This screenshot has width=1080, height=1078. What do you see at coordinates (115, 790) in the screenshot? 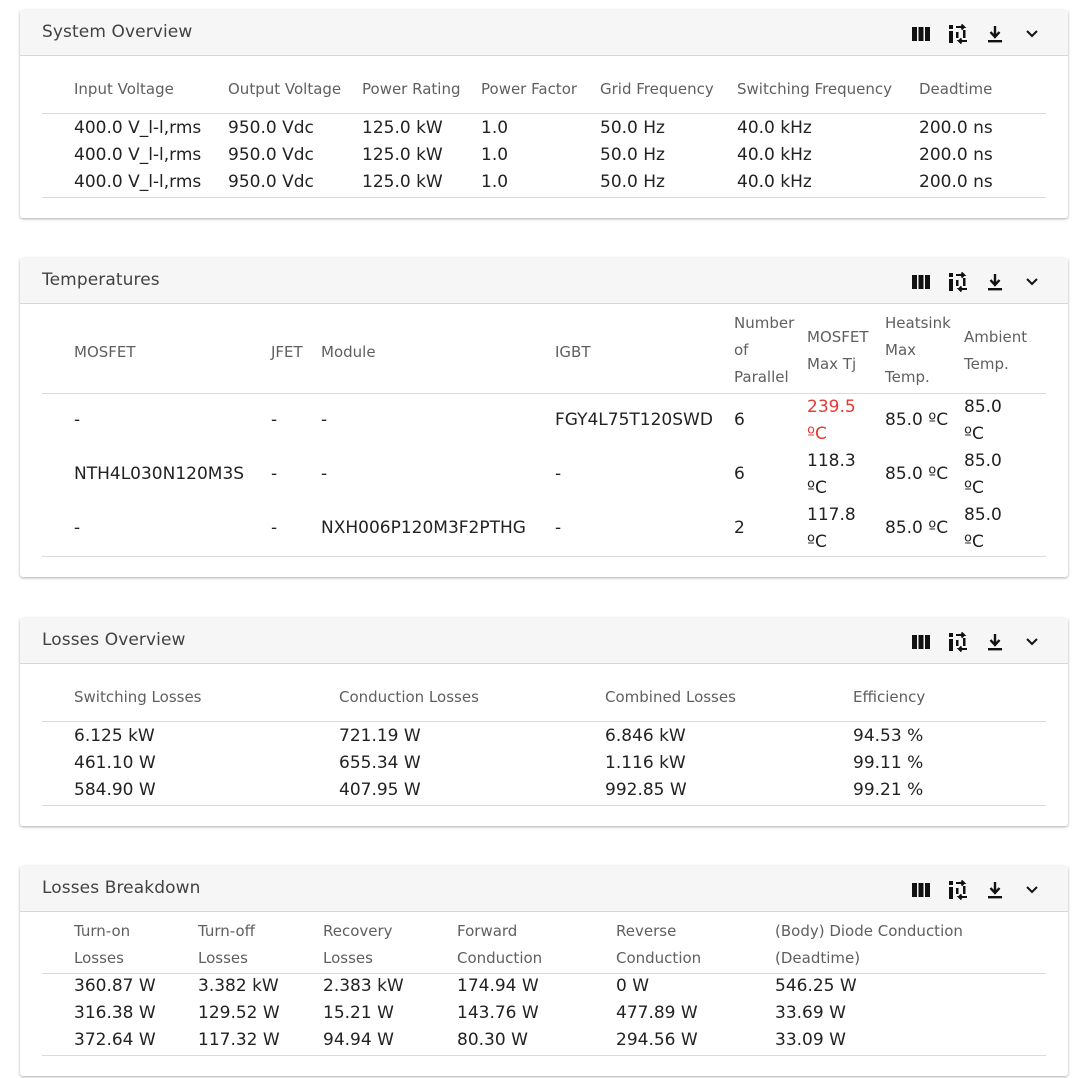
I see `table-cell: 584.90 W` at bounding box center [115, 790].